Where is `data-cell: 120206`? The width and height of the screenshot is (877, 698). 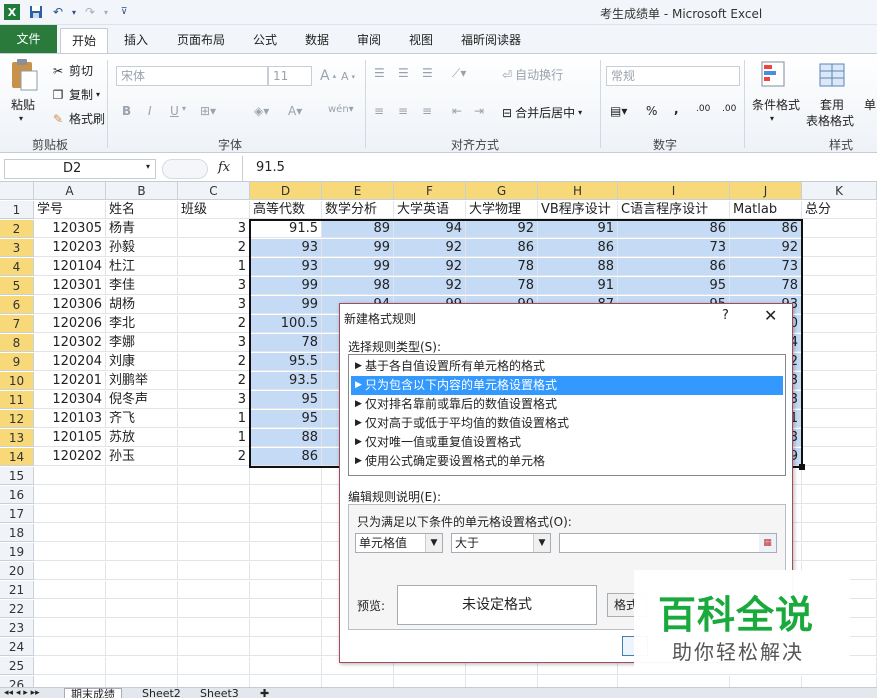 data-cell: 120206 is located at coordinates (70, 324).